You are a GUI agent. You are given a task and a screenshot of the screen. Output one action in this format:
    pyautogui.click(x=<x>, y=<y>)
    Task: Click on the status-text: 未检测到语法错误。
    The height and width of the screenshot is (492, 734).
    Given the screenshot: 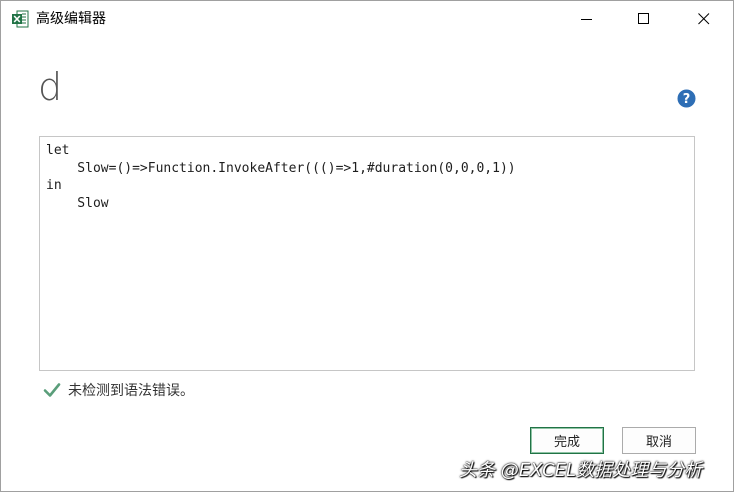 What is the action you would take?
    pyautogui.click(x=131, y=391)
    